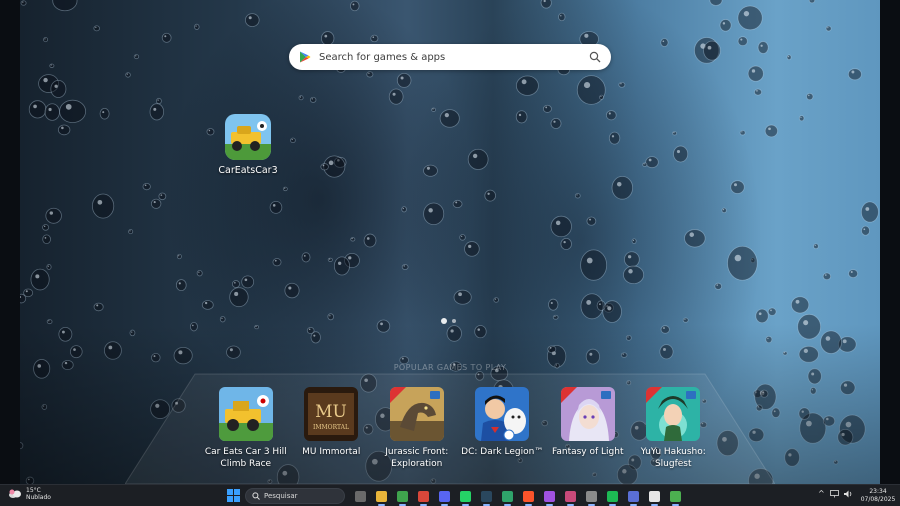 Image resolution: width=900 pixels, height=506 pixels. I want to click on clock: 23:34 07/08/2025, so click(878, 496).